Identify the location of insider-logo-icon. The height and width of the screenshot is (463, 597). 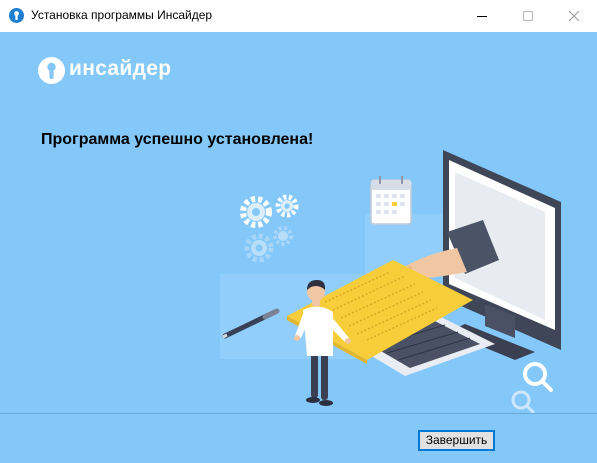
(51, 70).